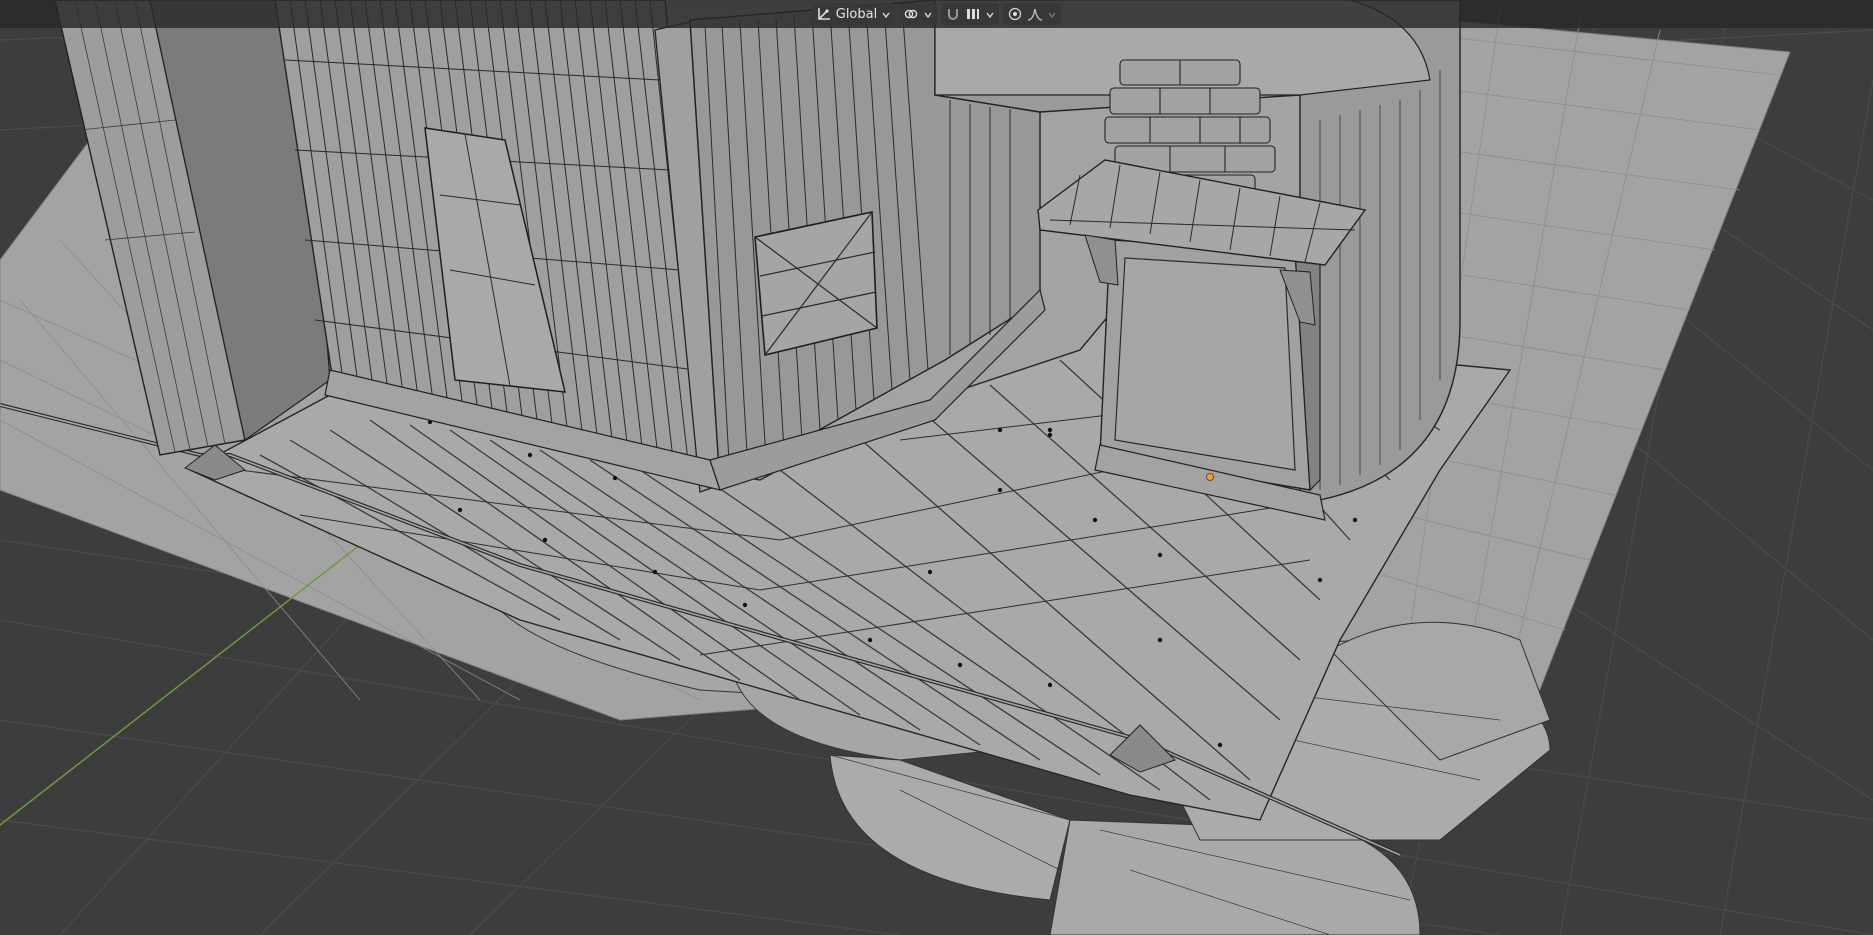  Describe the element at coordinates (1205, 364) in the screenshot. I see `outhouse-door` at that location.